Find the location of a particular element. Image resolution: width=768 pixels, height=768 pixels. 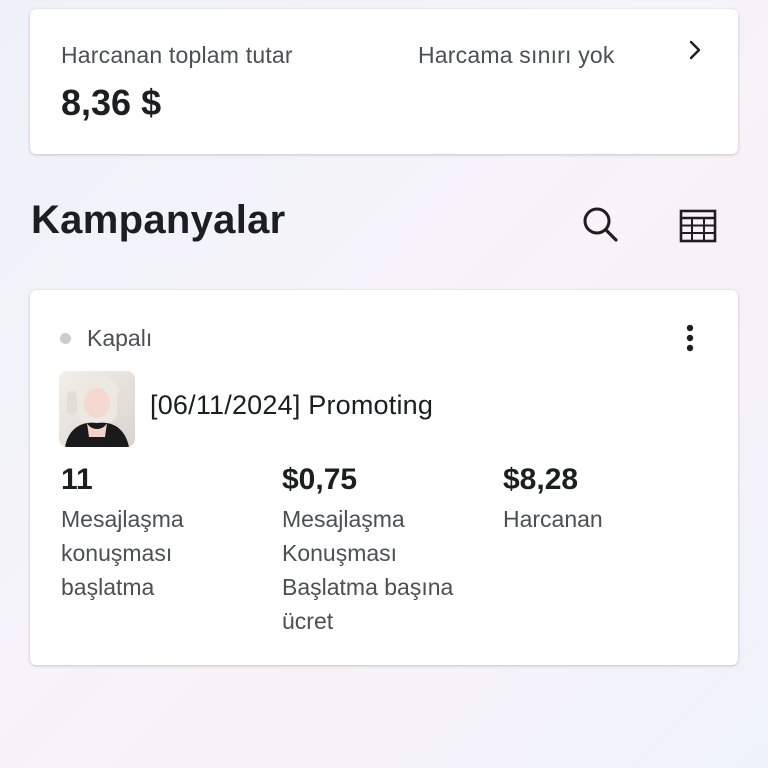

campaign-thumbnail is located at coordinates (97, 409).